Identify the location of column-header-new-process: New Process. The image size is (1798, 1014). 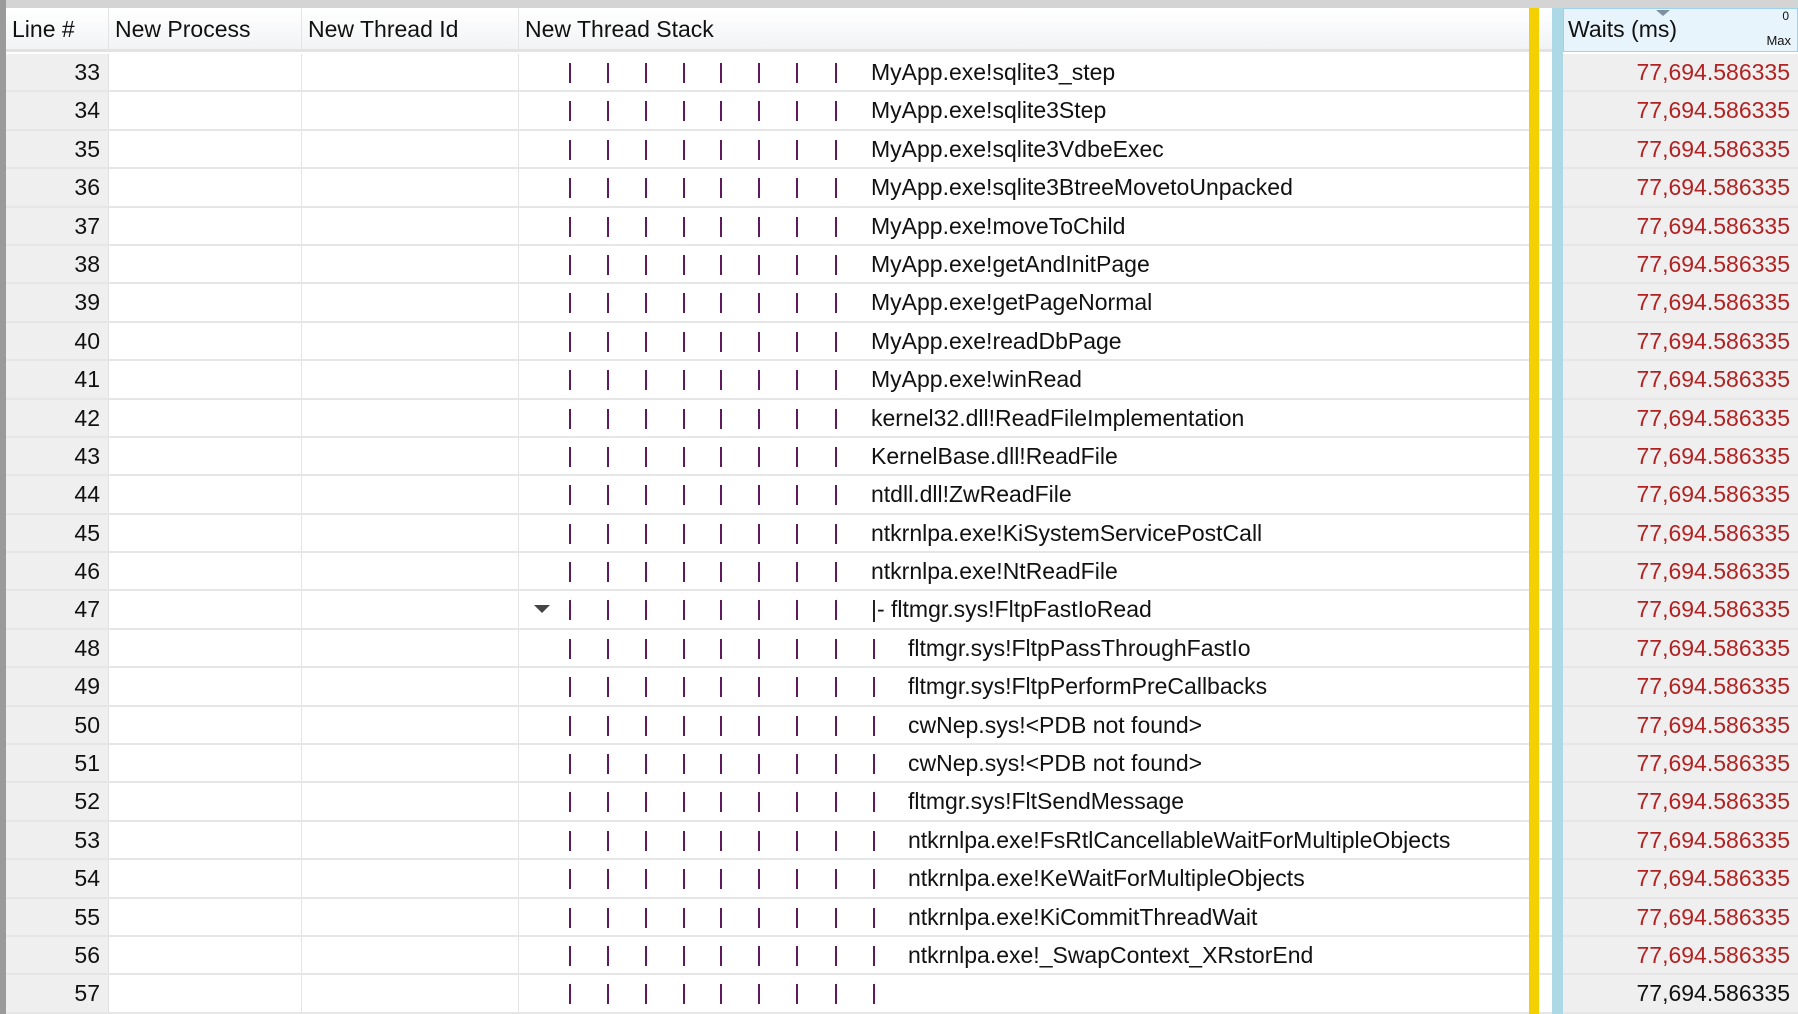
(205, 30).